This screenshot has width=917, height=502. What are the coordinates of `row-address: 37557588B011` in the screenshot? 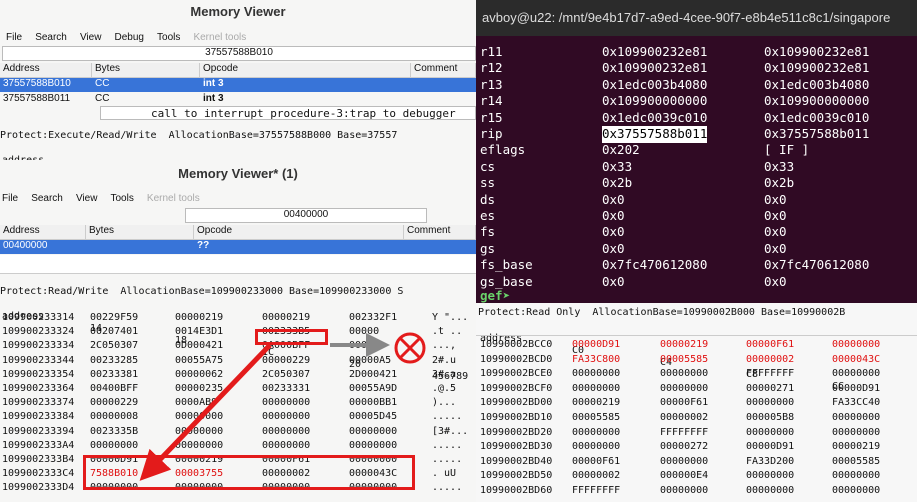 It's located at (37, 98).